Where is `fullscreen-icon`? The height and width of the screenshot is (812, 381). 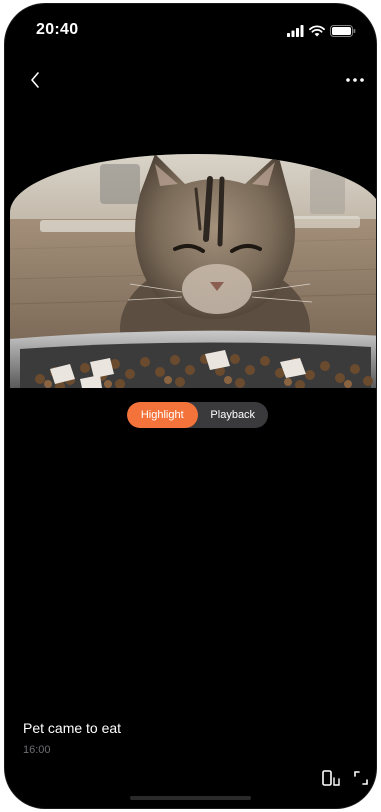
fullscreen-icon is located at coordinates (361, 778).